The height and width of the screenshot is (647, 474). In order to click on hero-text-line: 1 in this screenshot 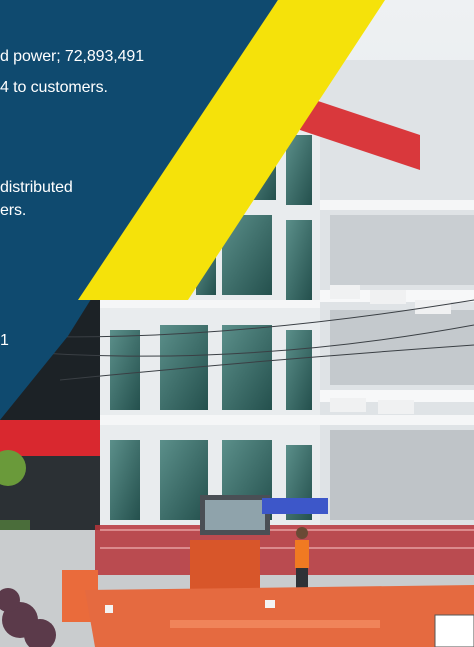, I will do `click(4, 340)`.